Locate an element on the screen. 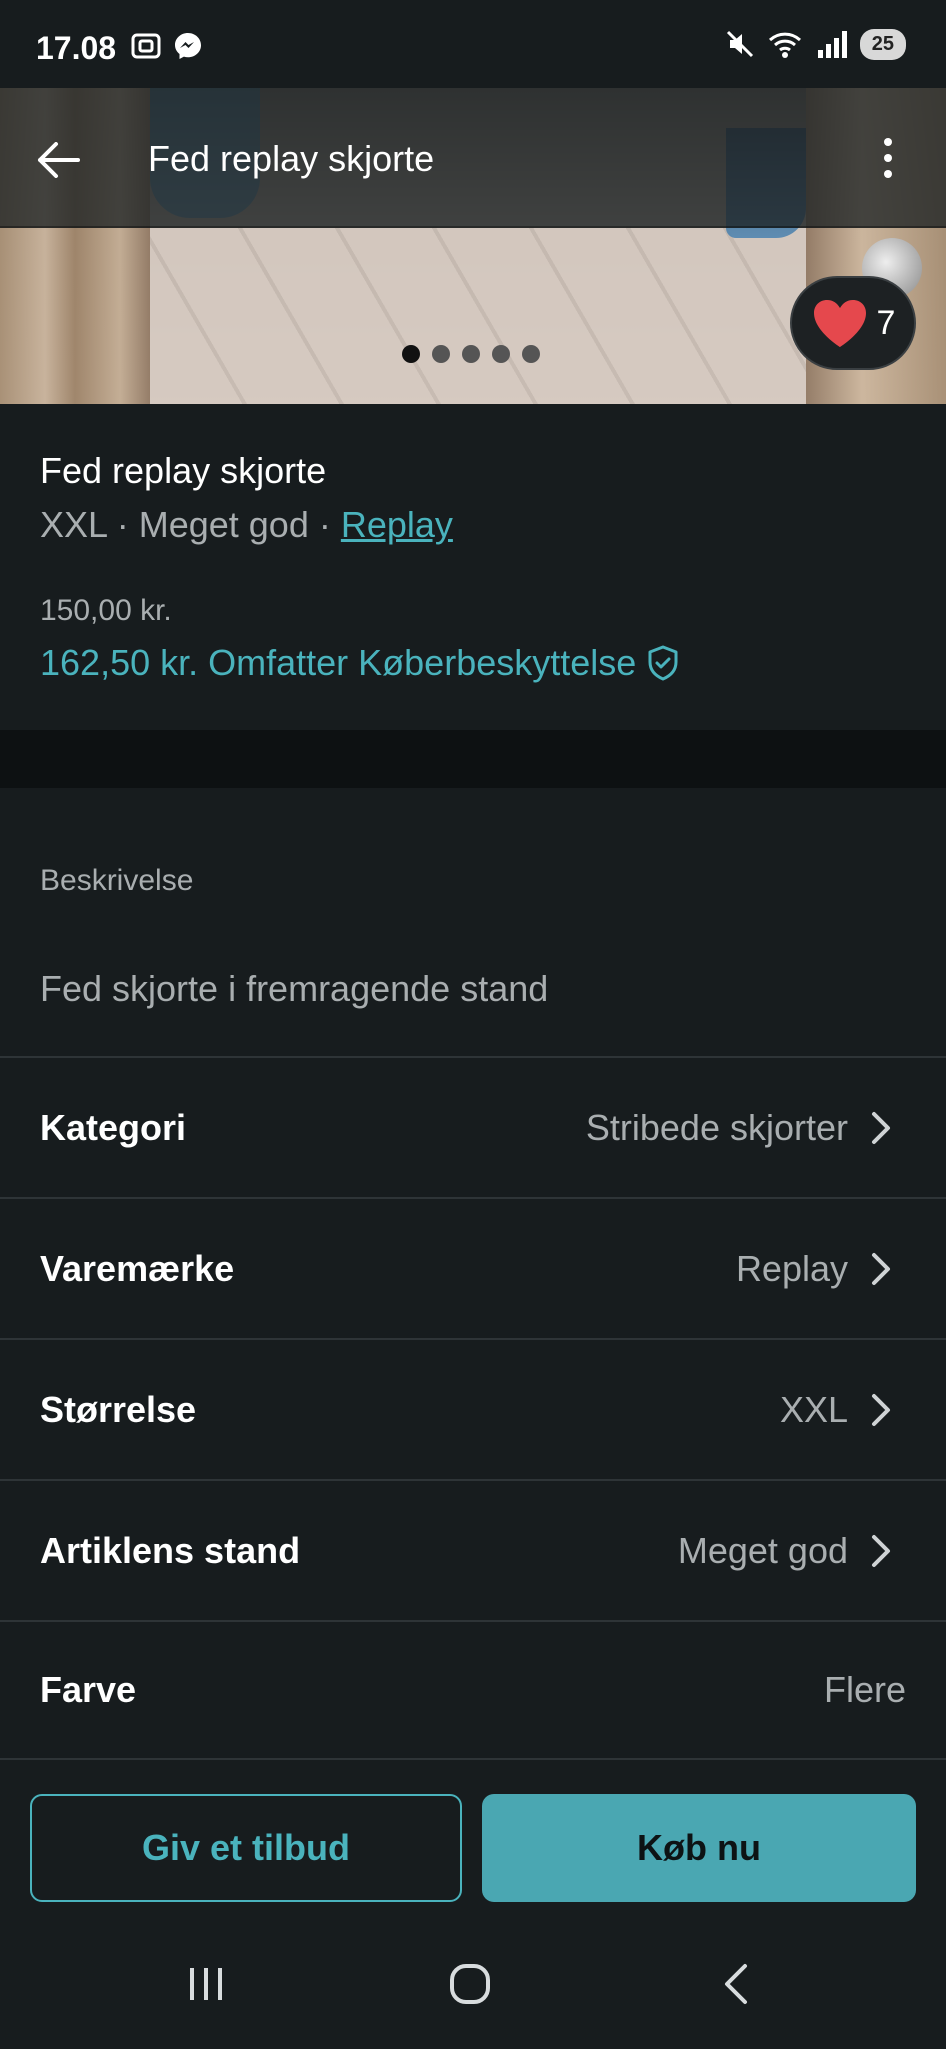 The width and height of the screenshot is (946, 2049). home-button is located at coordinates (470, 1984).